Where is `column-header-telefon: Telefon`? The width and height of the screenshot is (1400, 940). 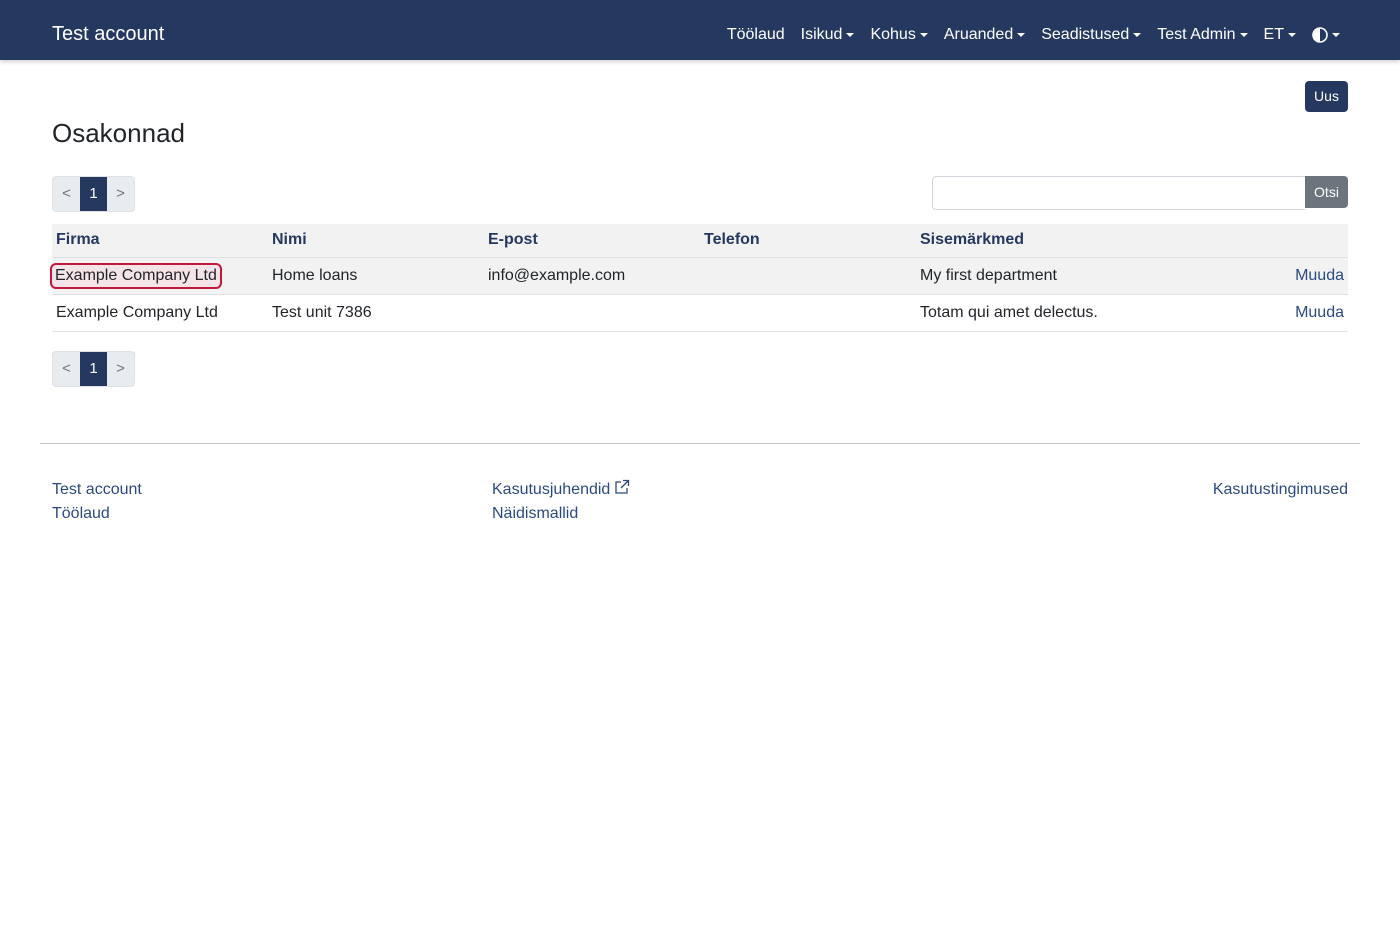
column-header-telefon: Telefon is located at coordinates (808, 241).